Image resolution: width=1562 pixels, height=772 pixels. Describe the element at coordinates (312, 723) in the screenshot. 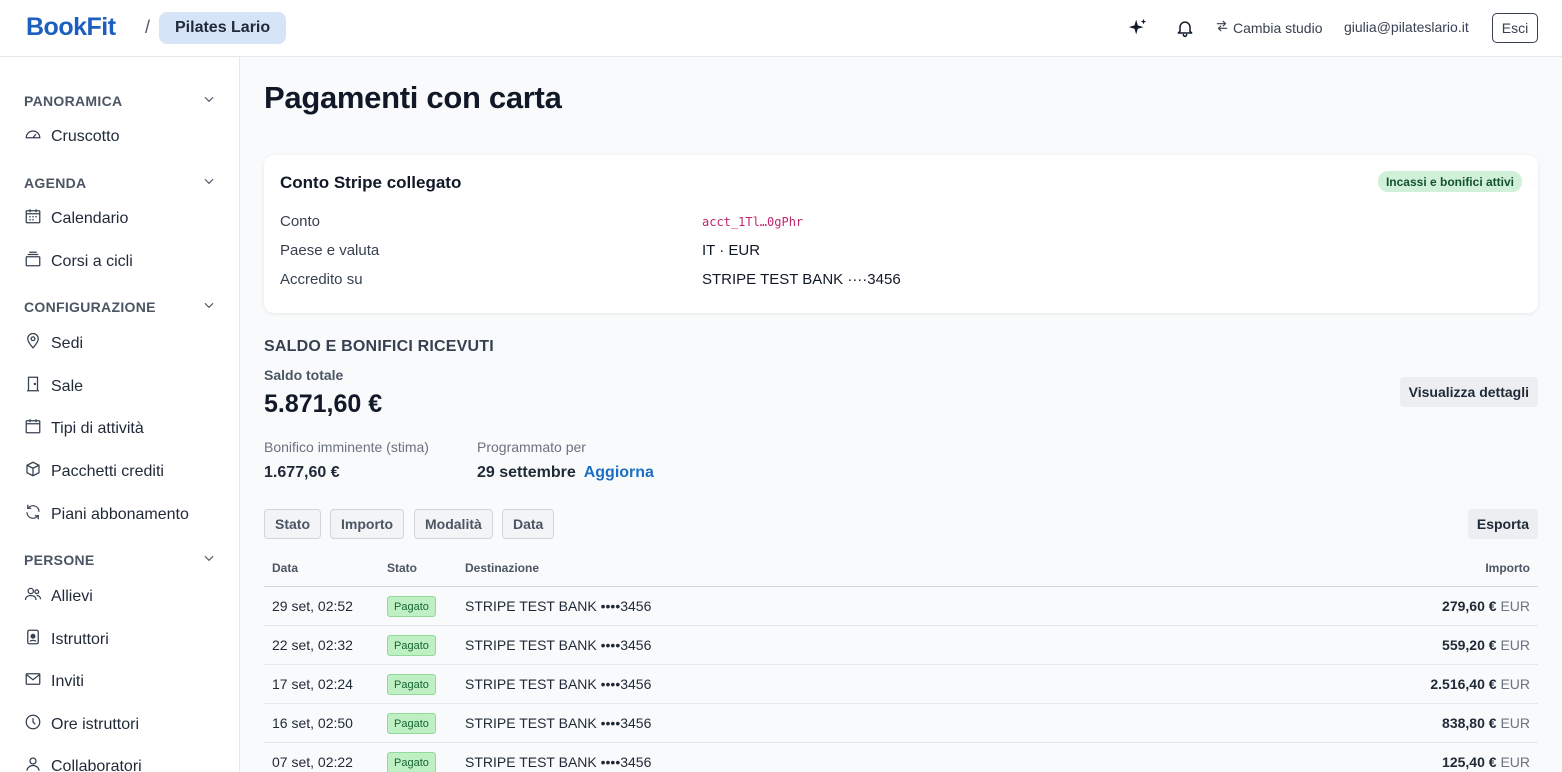

I see `row-date: 16 set, 02:50` at that location.